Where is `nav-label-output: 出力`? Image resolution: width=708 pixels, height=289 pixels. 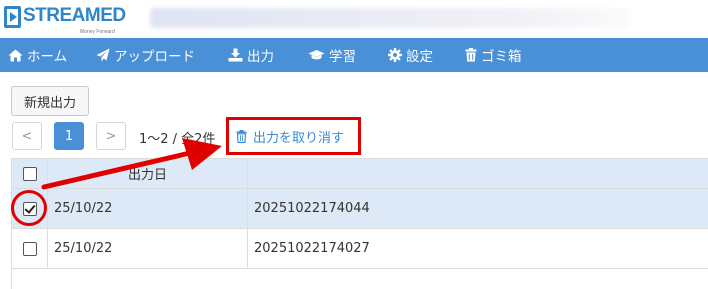
nav-label-output: 出力 is located at coordinates (260, 57).